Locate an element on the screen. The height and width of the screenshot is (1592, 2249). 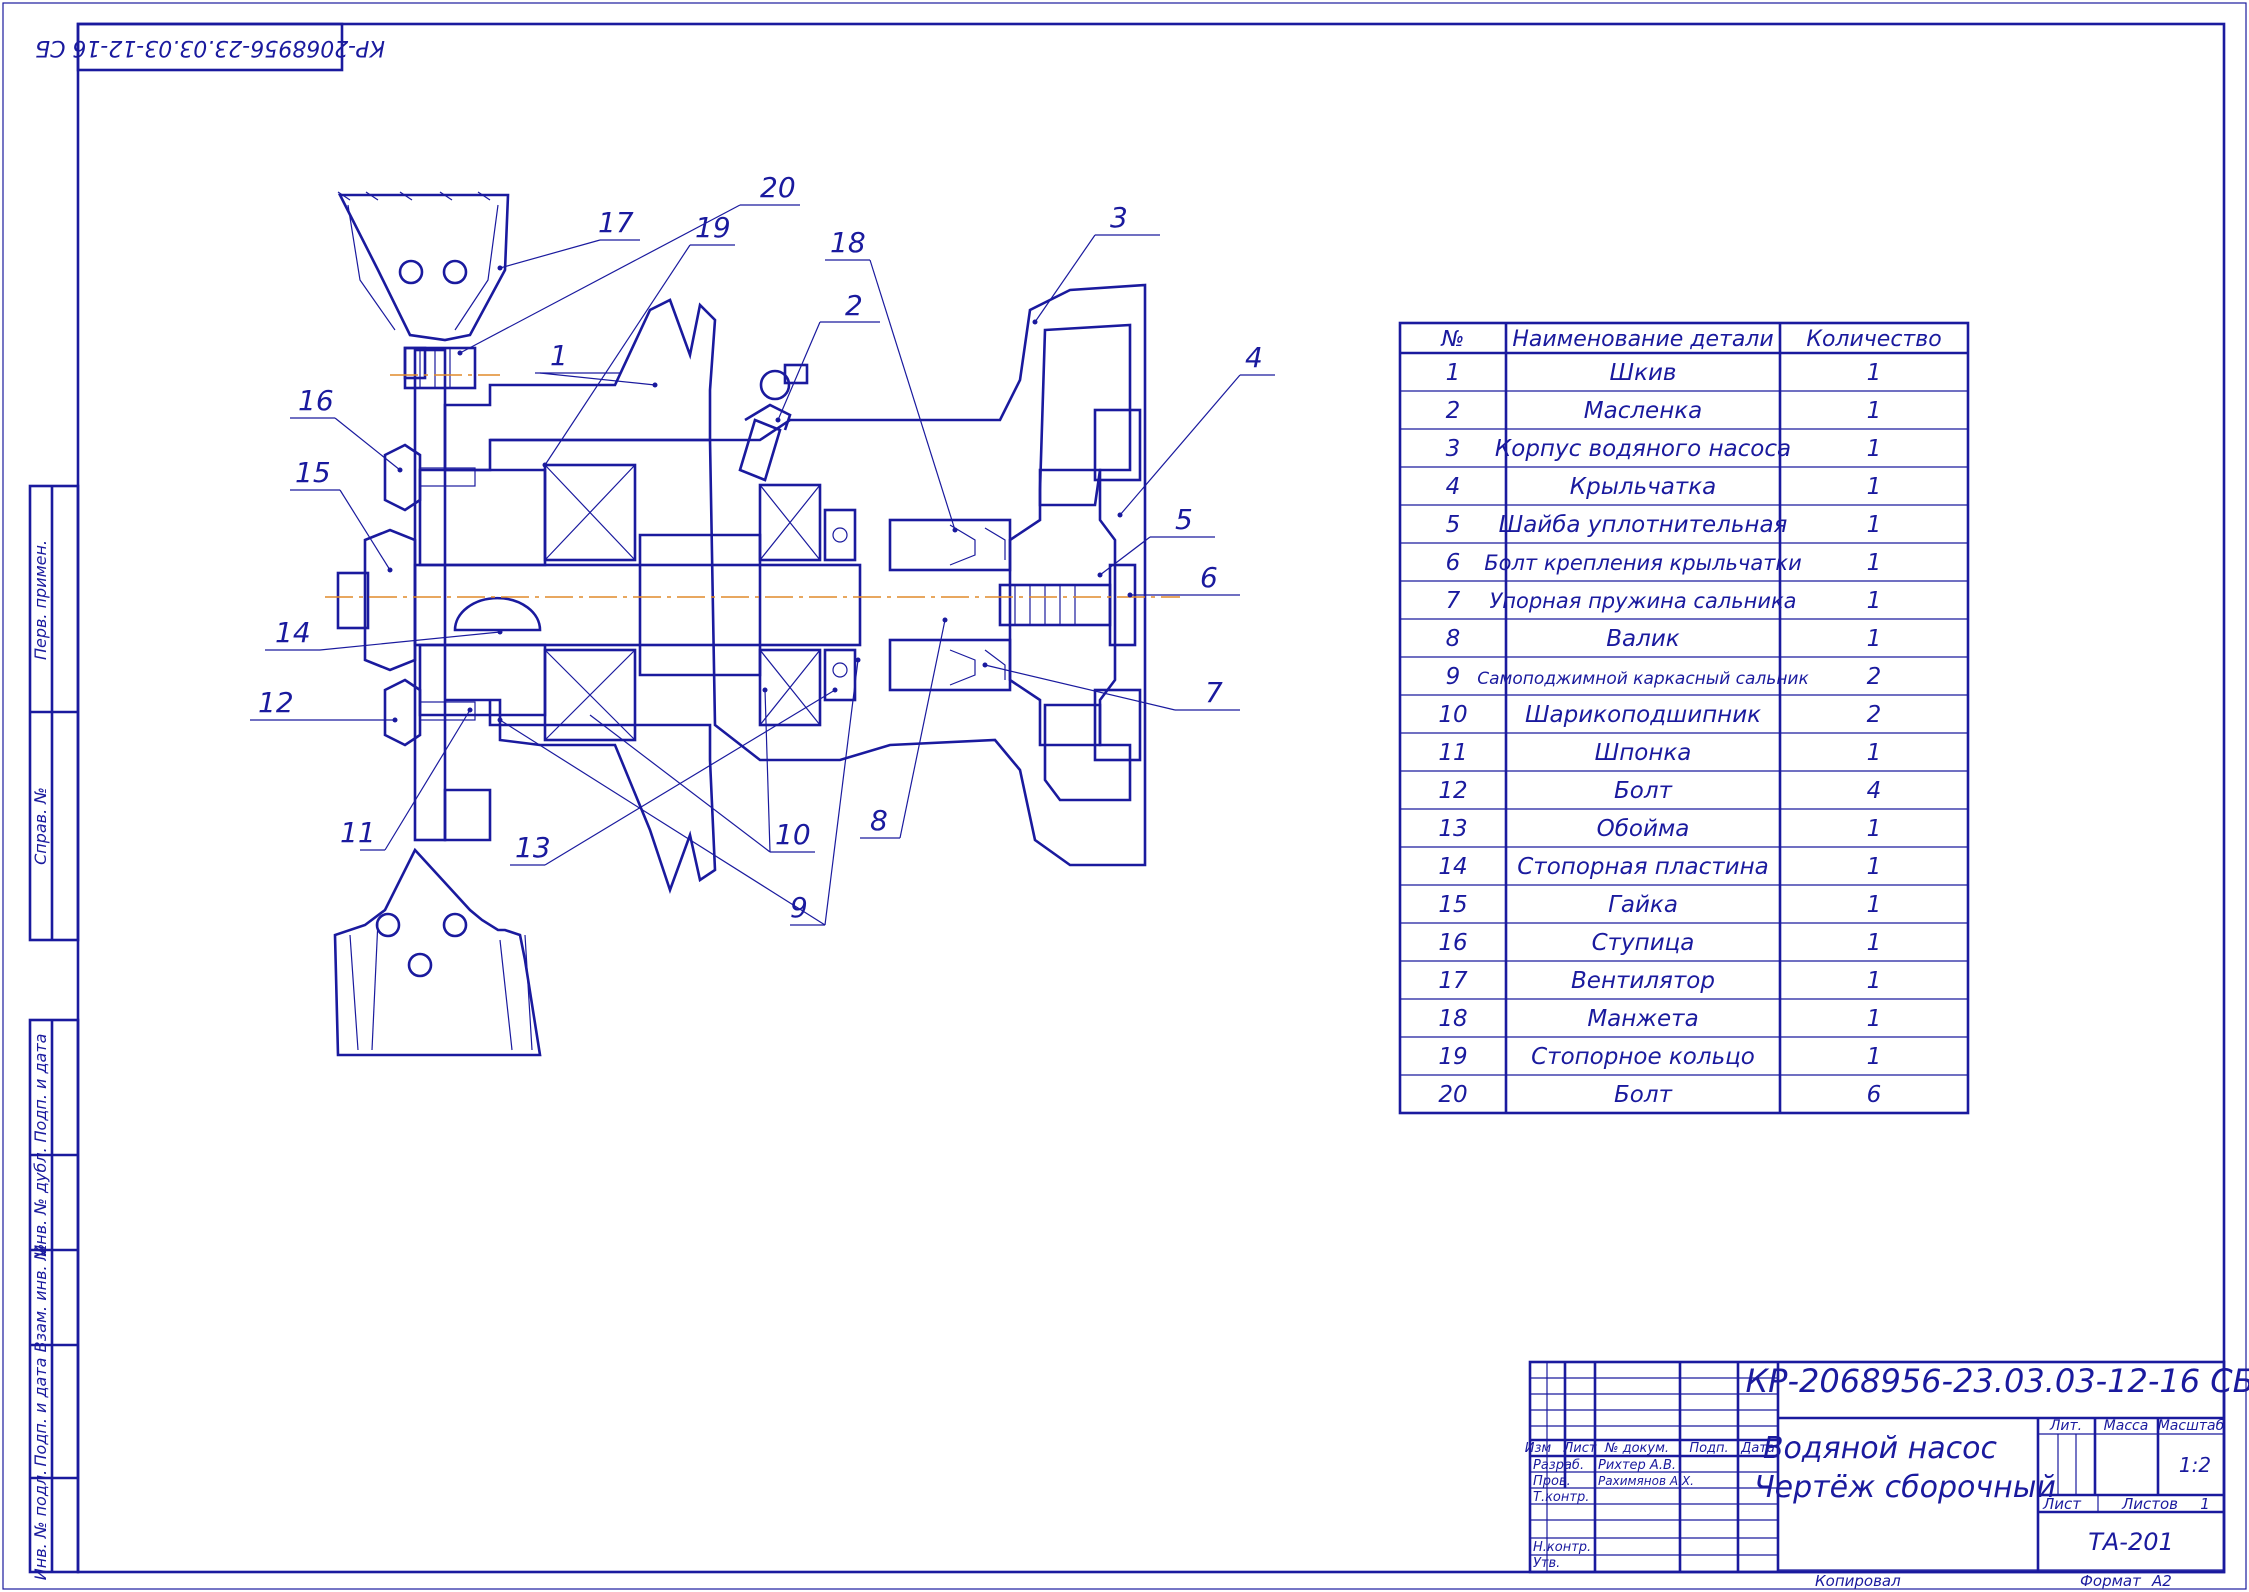
table-cell-n: 8 is located at coordinates (1453, 639).